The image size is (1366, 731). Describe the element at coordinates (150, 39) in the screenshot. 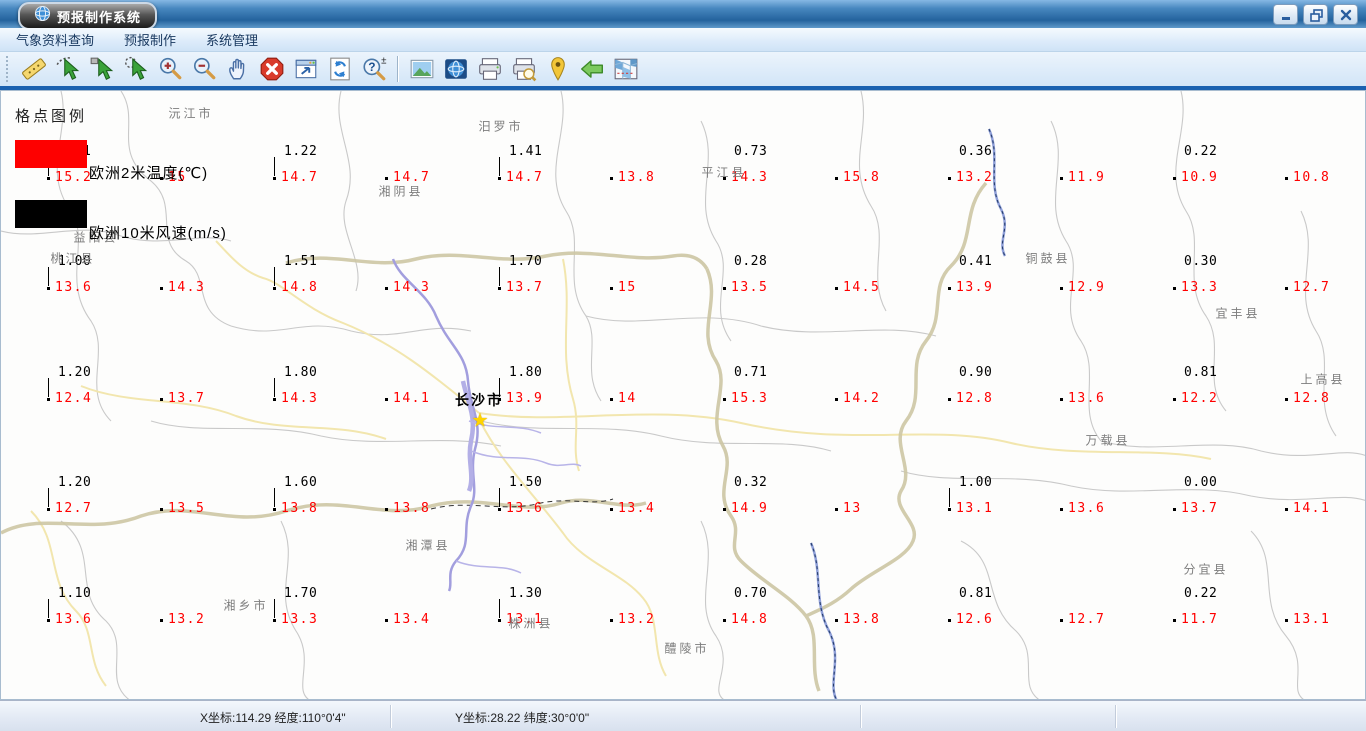

I see `menu-item-forecast-production: 预报制作` at that location.